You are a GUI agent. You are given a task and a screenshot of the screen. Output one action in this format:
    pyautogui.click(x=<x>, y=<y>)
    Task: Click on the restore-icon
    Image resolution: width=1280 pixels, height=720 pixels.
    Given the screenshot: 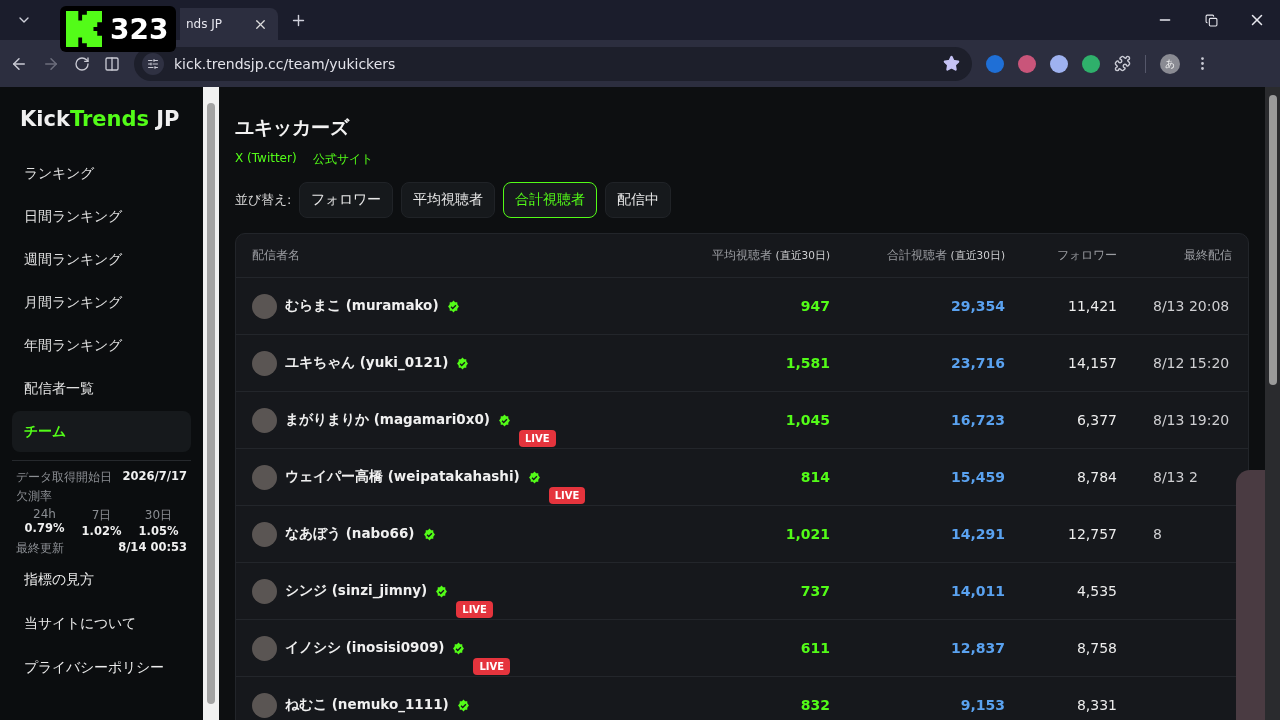 What is the action you would take?
    pyautogui.click(x=1211, y=20)
    